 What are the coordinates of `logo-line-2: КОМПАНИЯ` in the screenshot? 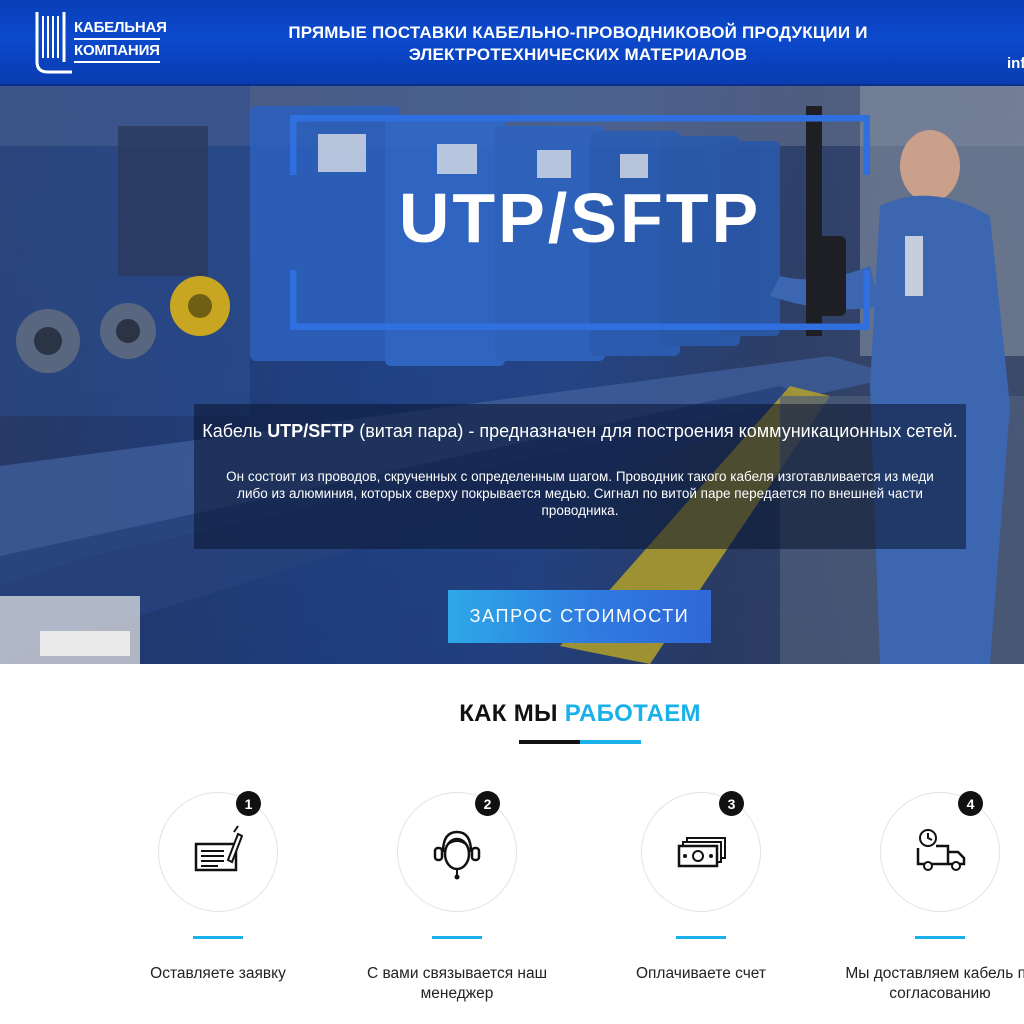 It's located at (117, 52).